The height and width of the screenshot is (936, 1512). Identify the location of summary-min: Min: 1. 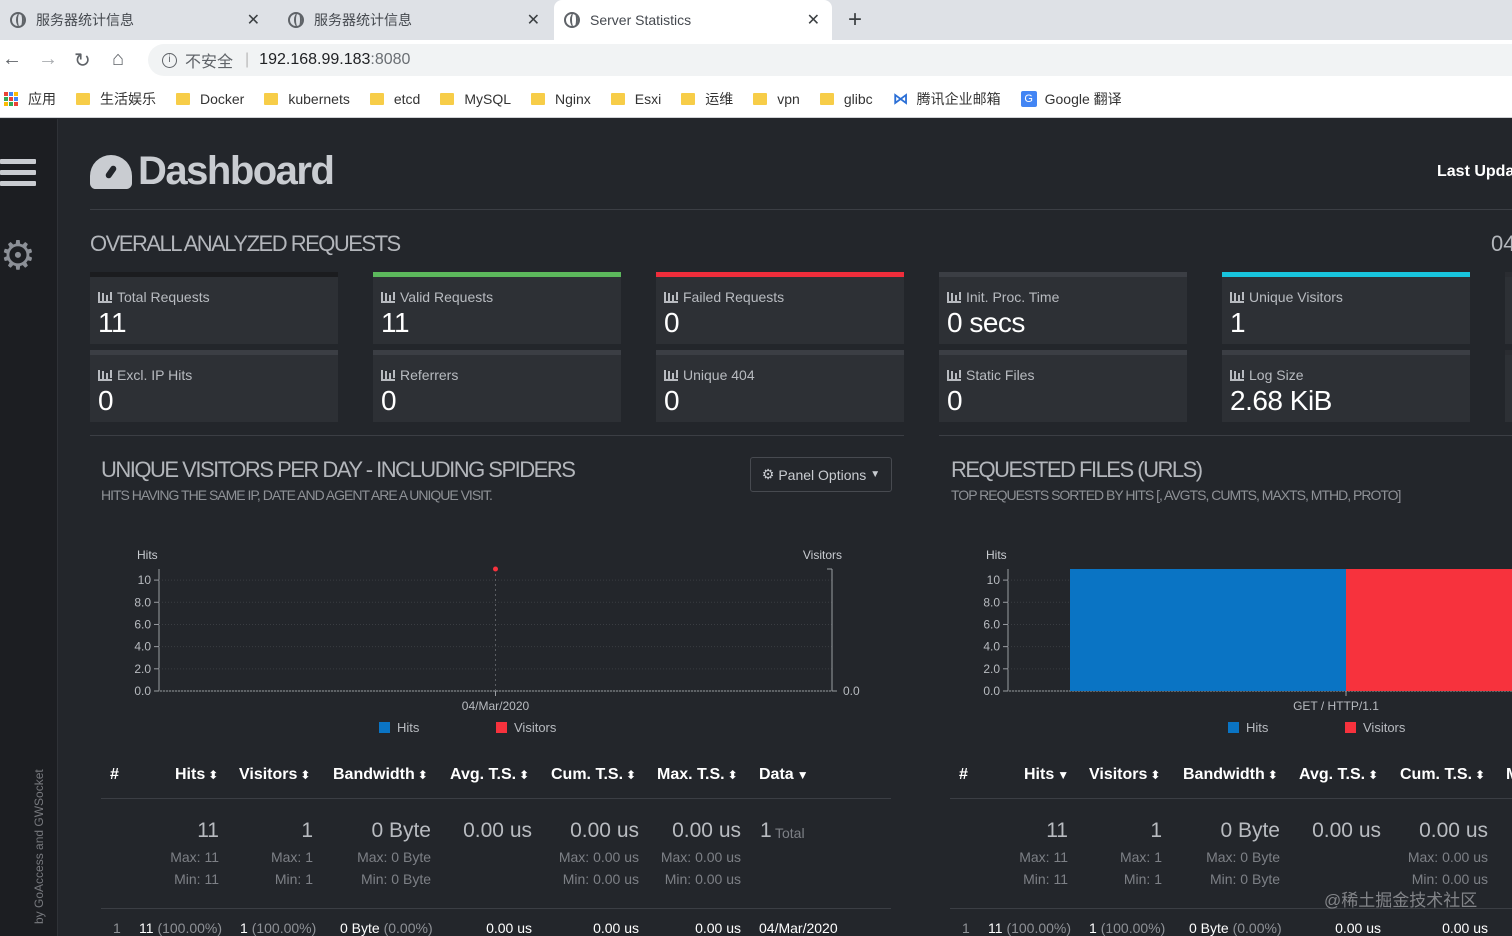
(293, 879).